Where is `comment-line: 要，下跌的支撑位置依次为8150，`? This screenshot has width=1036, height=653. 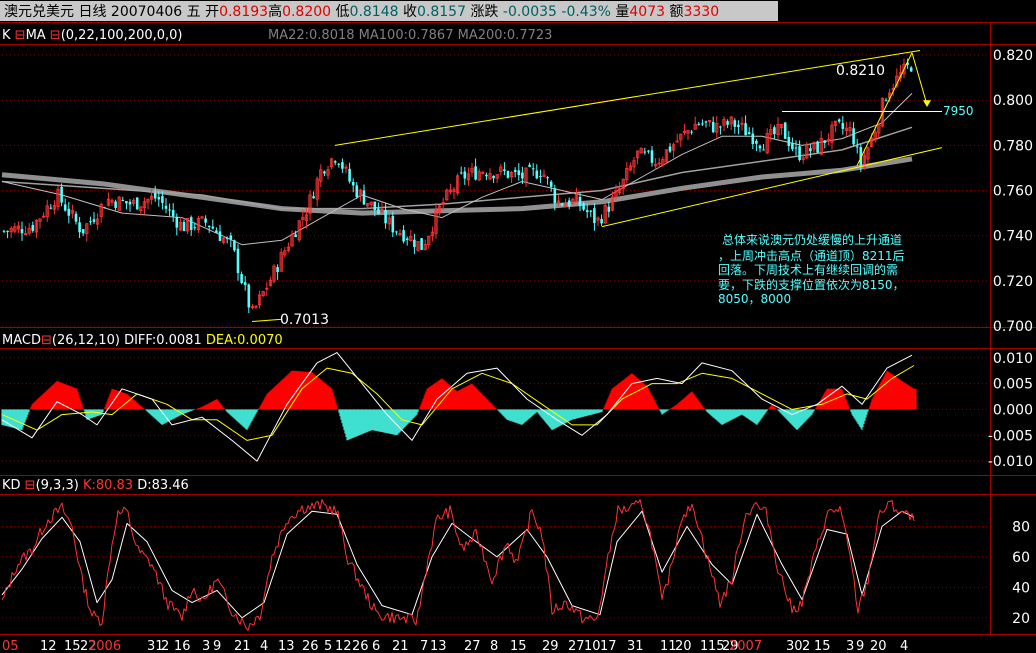
comment-line: 要，下跌的支撑位置依次为8150， is located at coordinates (811, 284).